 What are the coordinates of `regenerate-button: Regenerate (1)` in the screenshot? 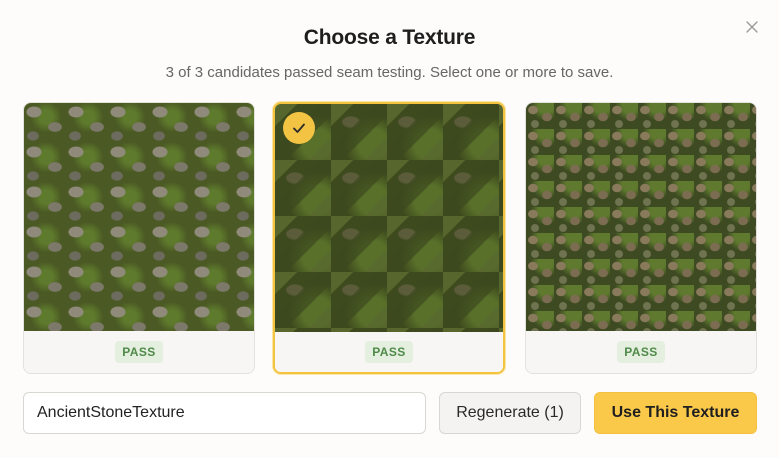 It's located at (510, 413).